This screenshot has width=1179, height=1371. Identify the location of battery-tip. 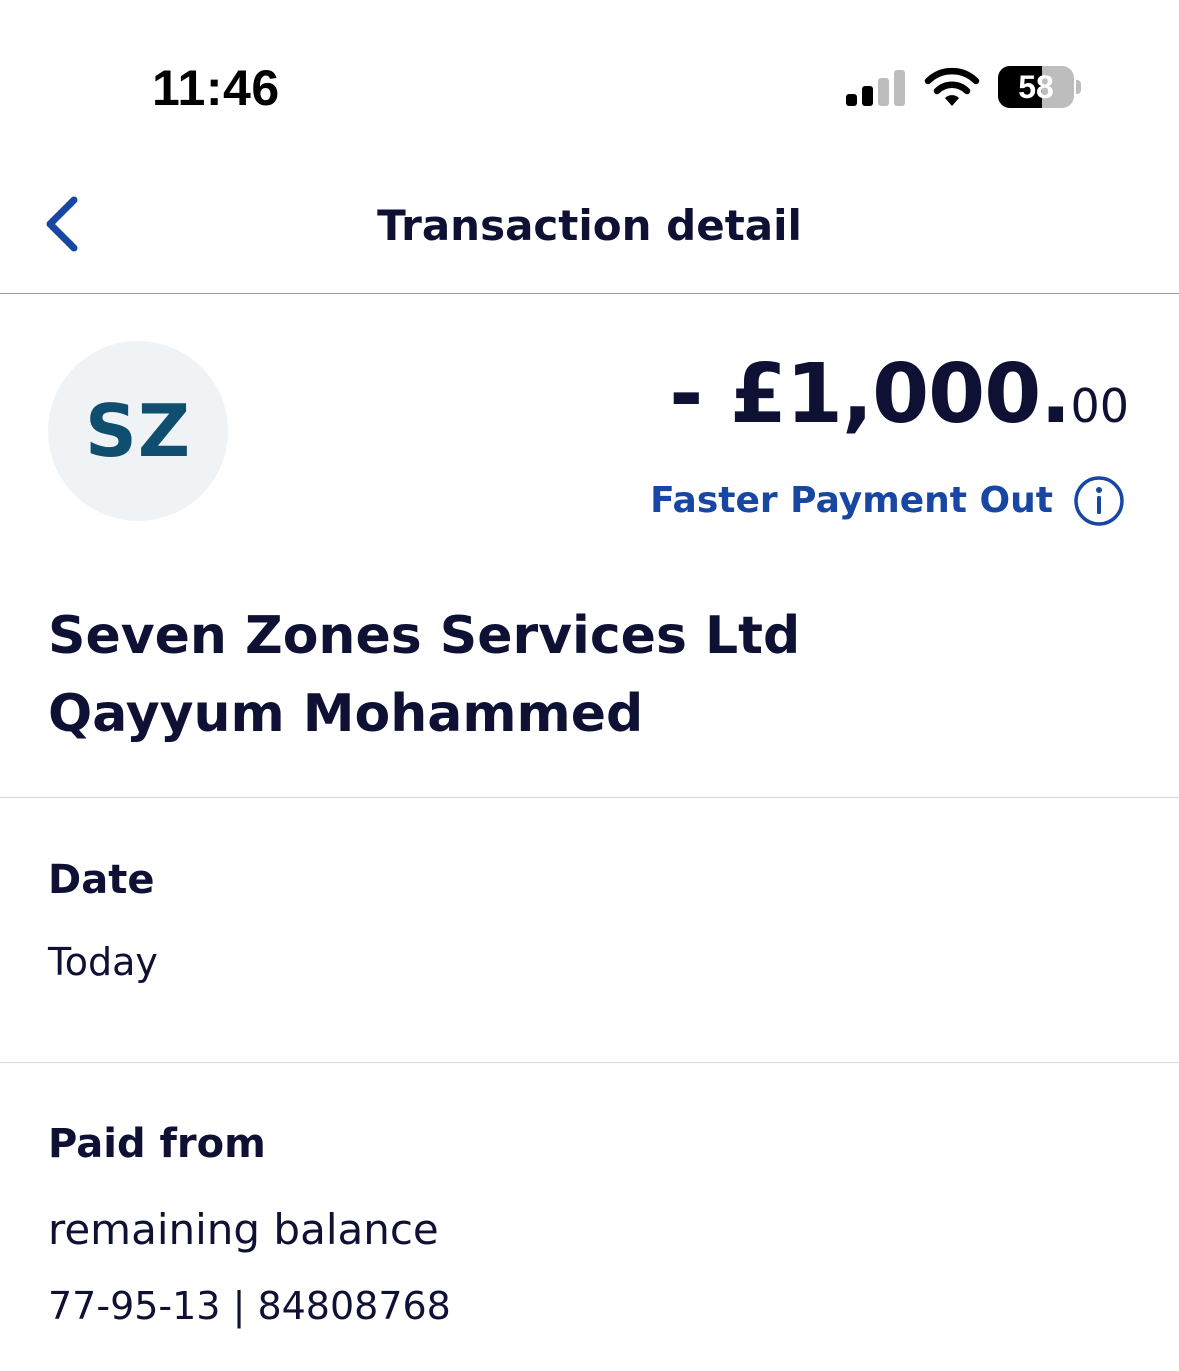
(1078, 87).